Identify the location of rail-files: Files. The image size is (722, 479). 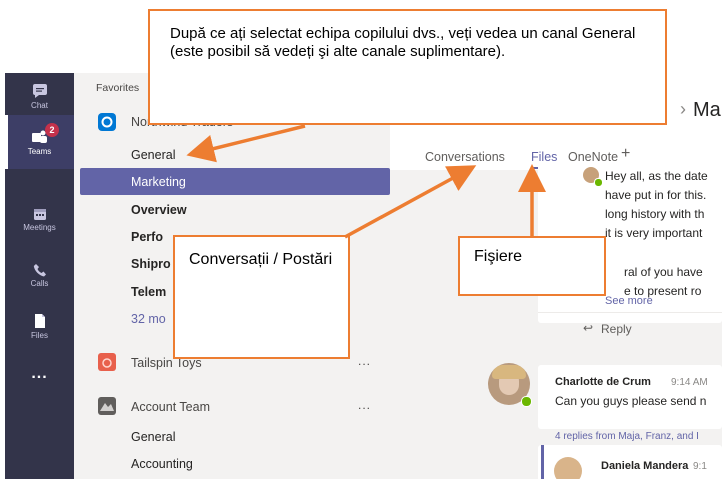
(39, 328).